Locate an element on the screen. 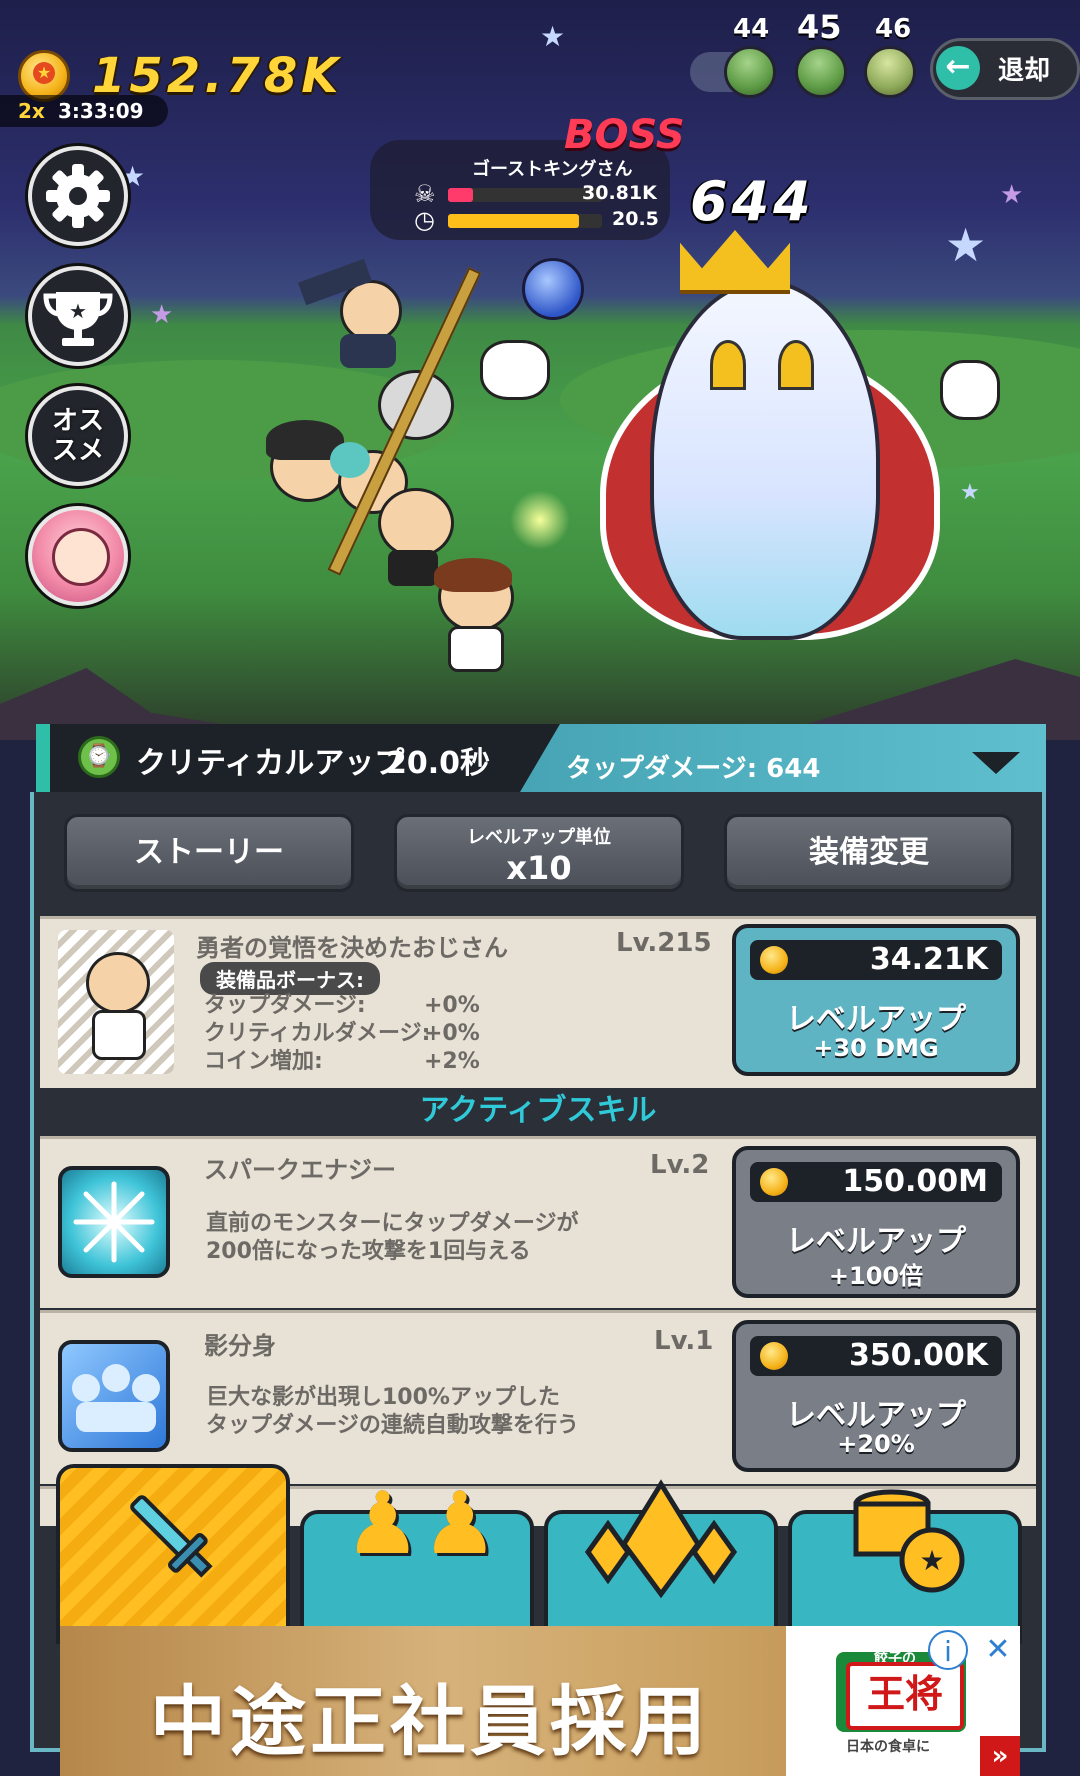 Image resolution: width=1080 pixels, height=1776 pixels. achievements-button: ★ is located at coordinates (78, 316).